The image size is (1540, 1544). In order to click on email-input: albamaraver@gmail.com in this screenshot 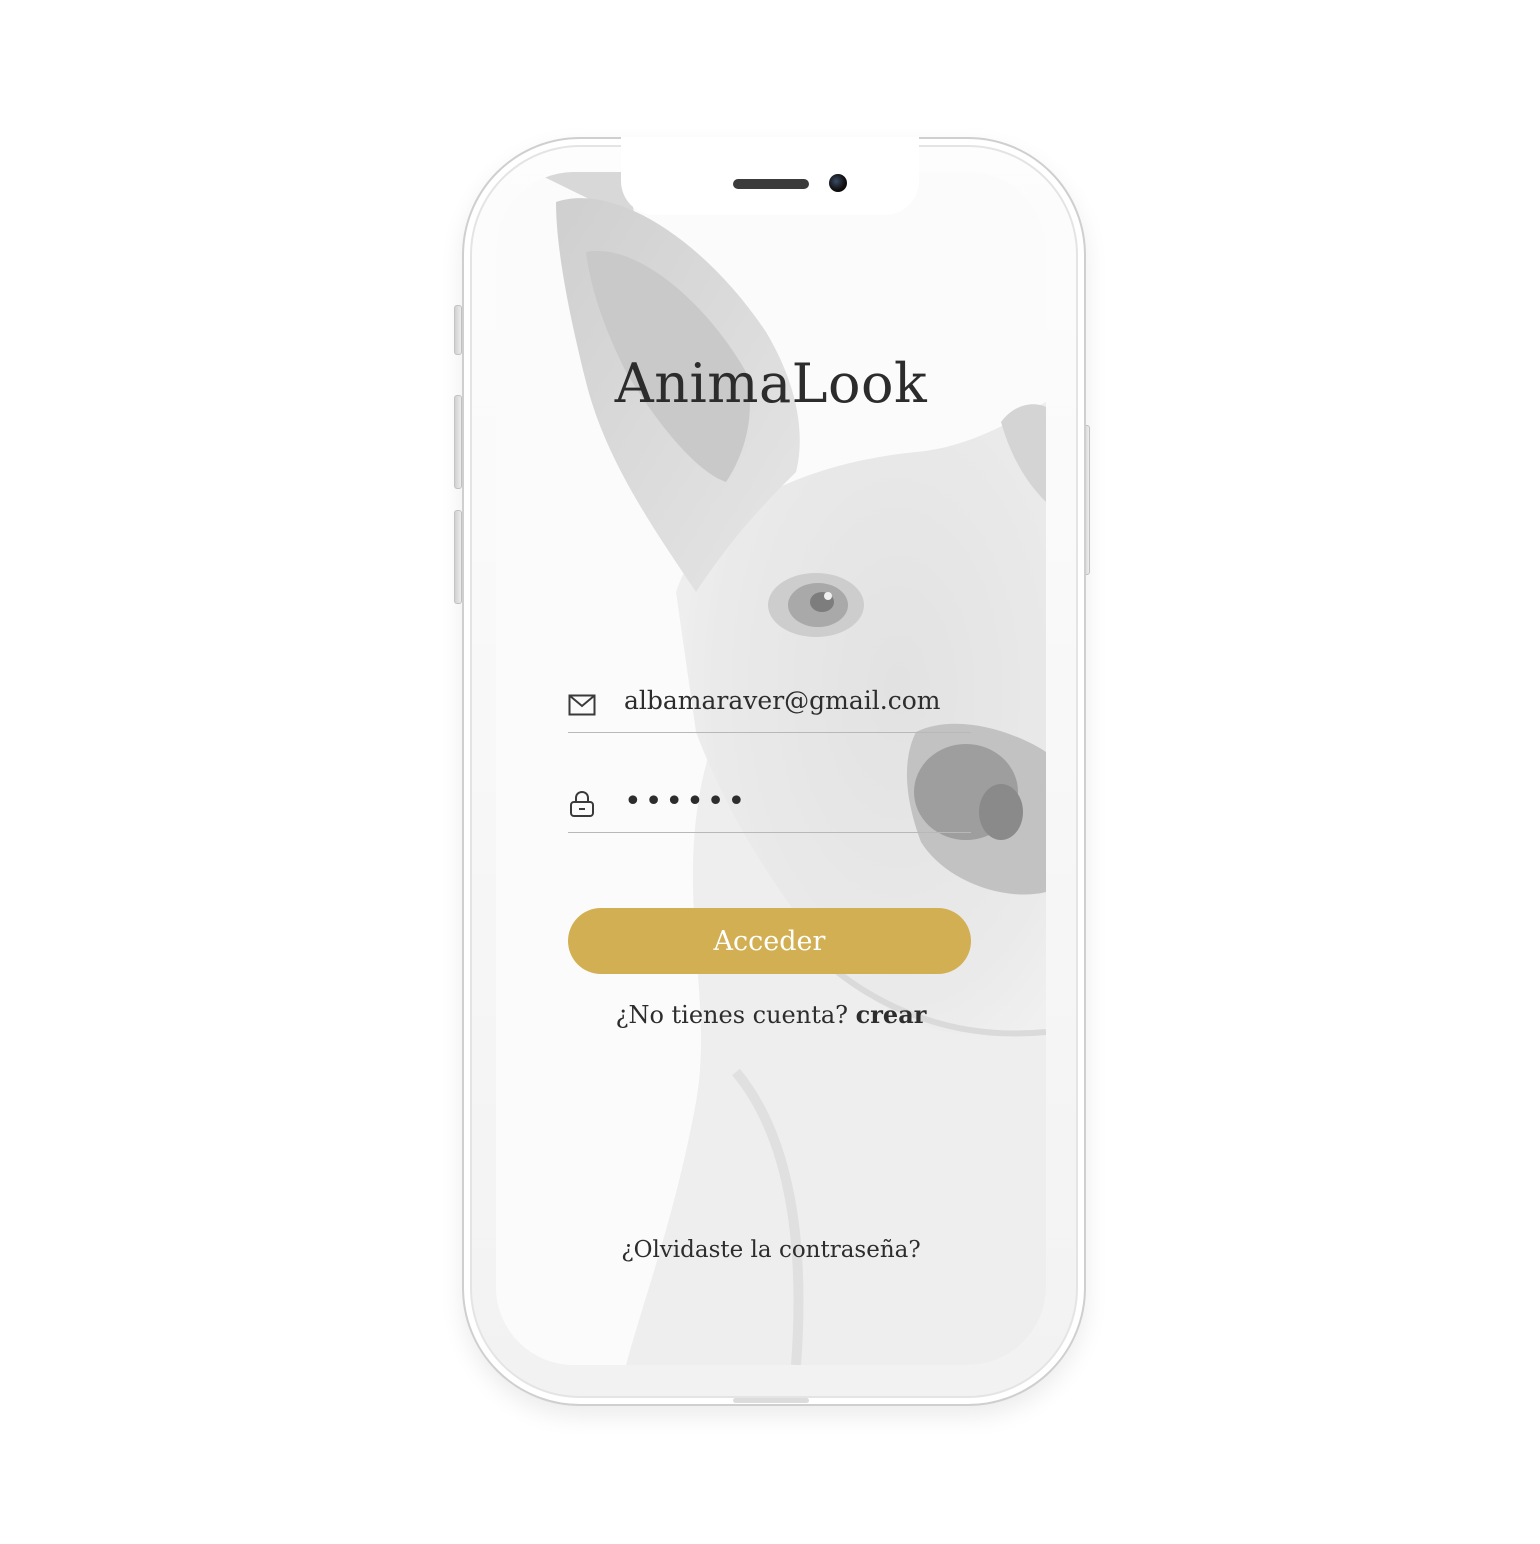, I will do `click(782, 700)`.